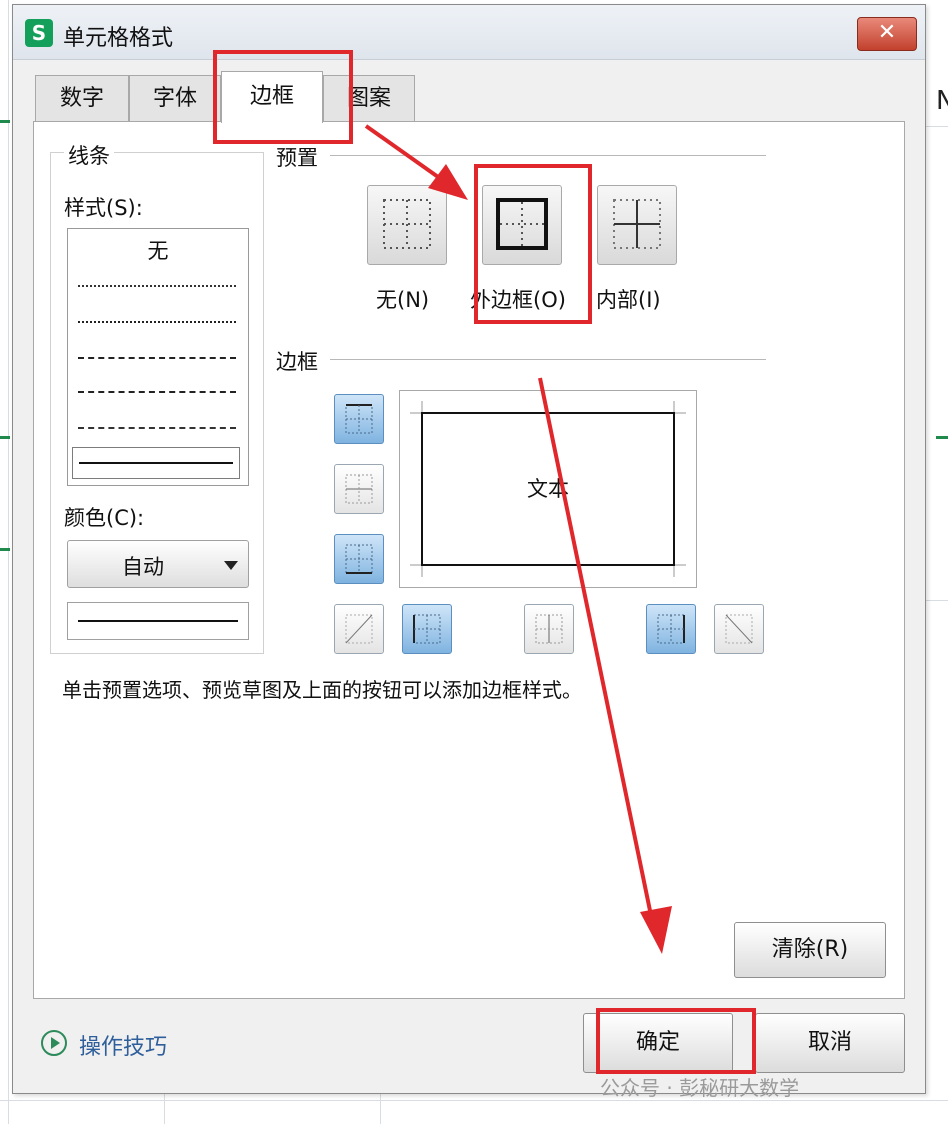 This screenshot has height=1124, width=948. Describe the element at coordinates (118, 38) in the screenshot. I see `dialog-title: 单元格格式` at that location.